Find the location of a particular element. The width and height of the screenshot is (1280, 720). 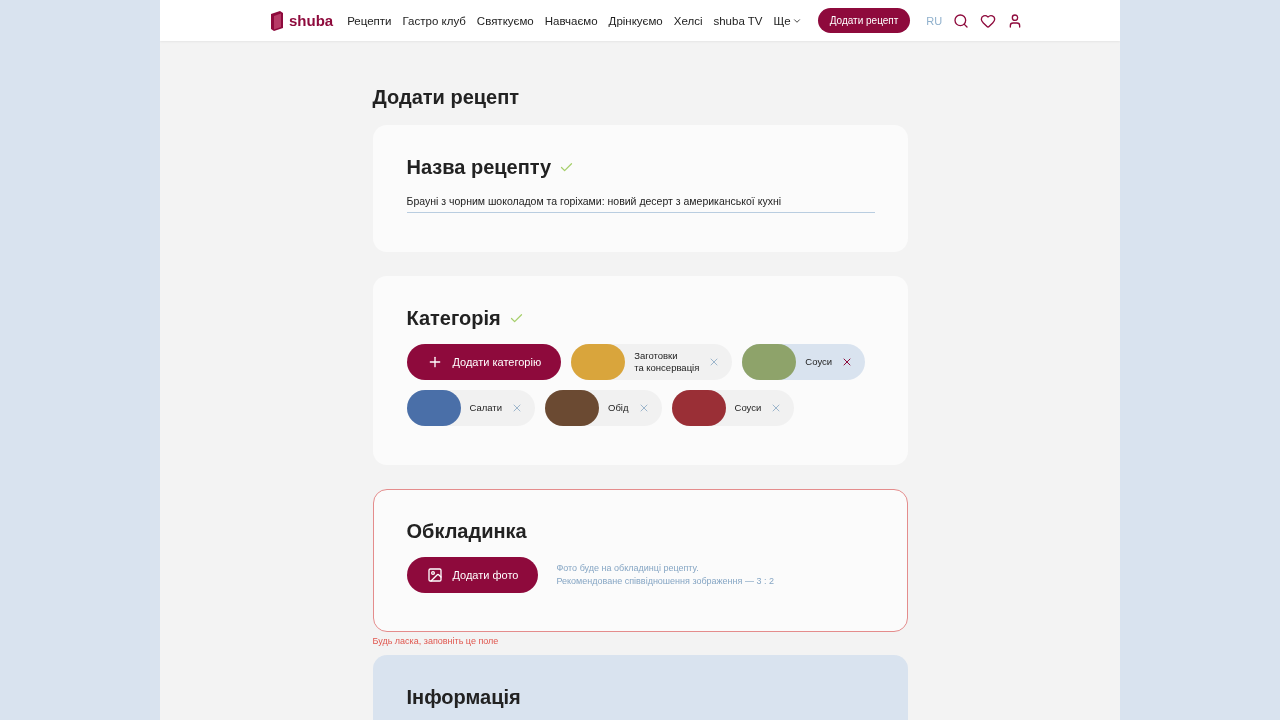

category-chip: Заготовки та консервація is located at coordinates (652, 362).